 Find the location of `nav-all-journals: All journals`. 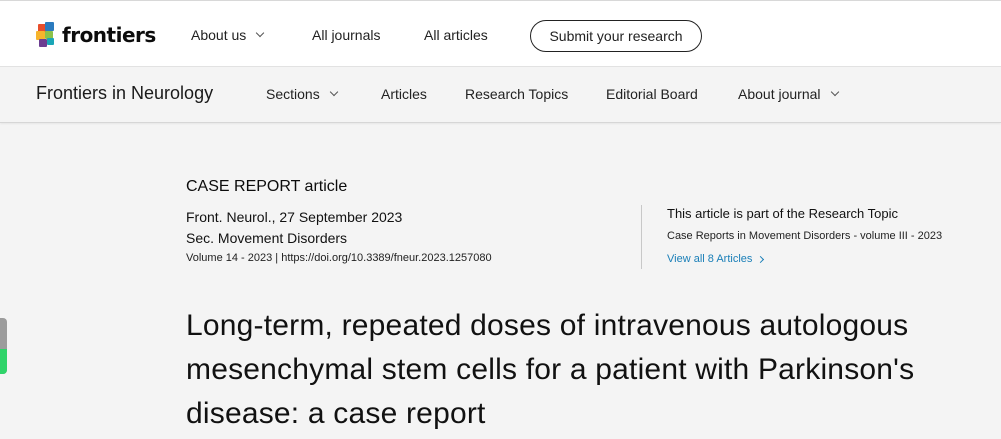

nav-all-journals: All journals is located at coordinates (346, 35).